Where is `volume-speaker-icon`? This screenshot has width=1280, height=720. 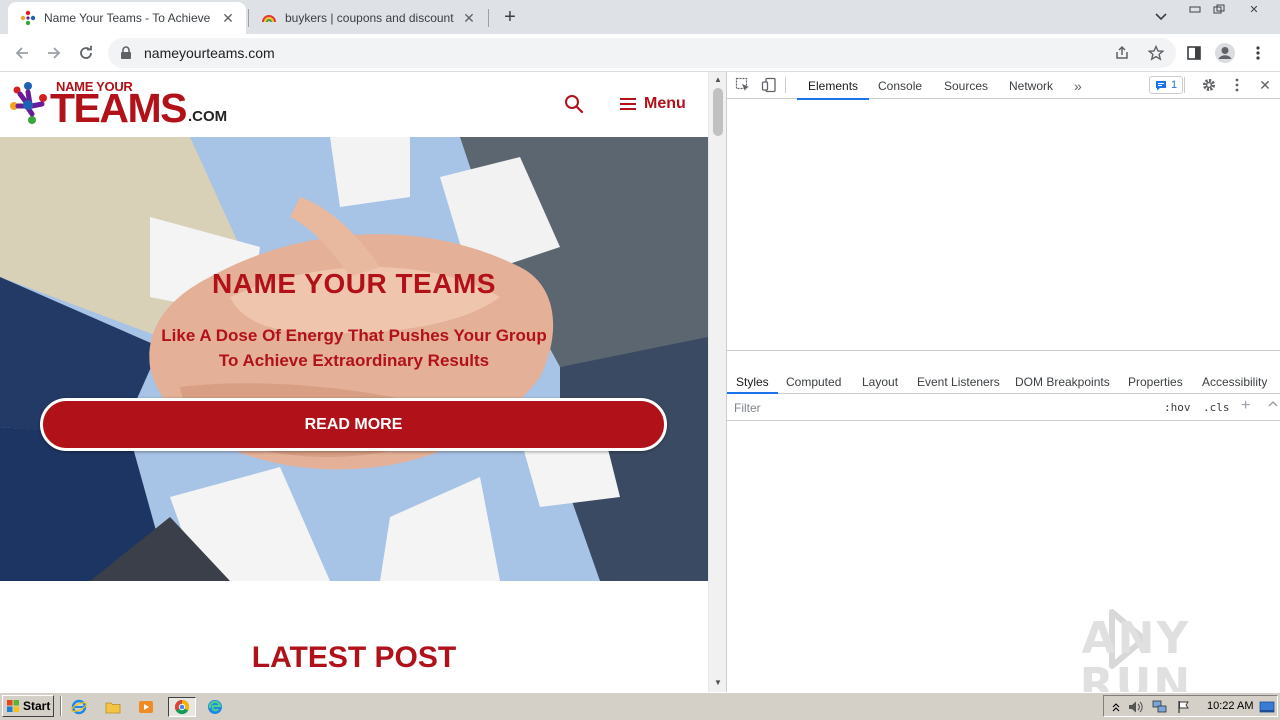
volume-speaker-icon is located at coordinates (1136, 707).